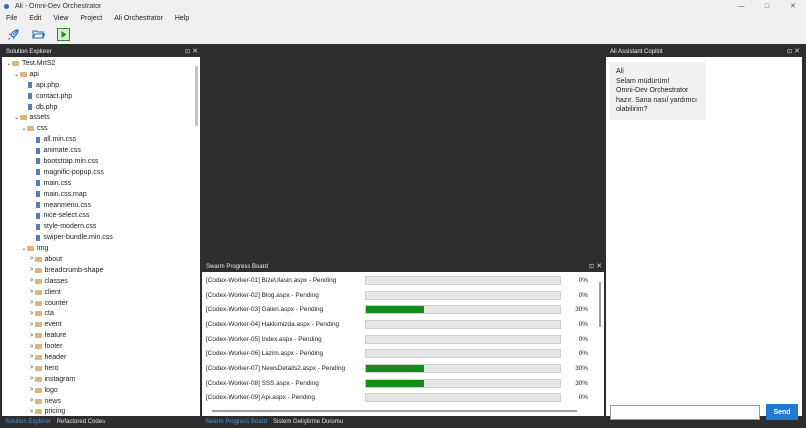 The image size is (806, 428). Describe the element at coordinates (101, 172) in the screenshot. I see `tree-file: magnific-popup.css` at that location.